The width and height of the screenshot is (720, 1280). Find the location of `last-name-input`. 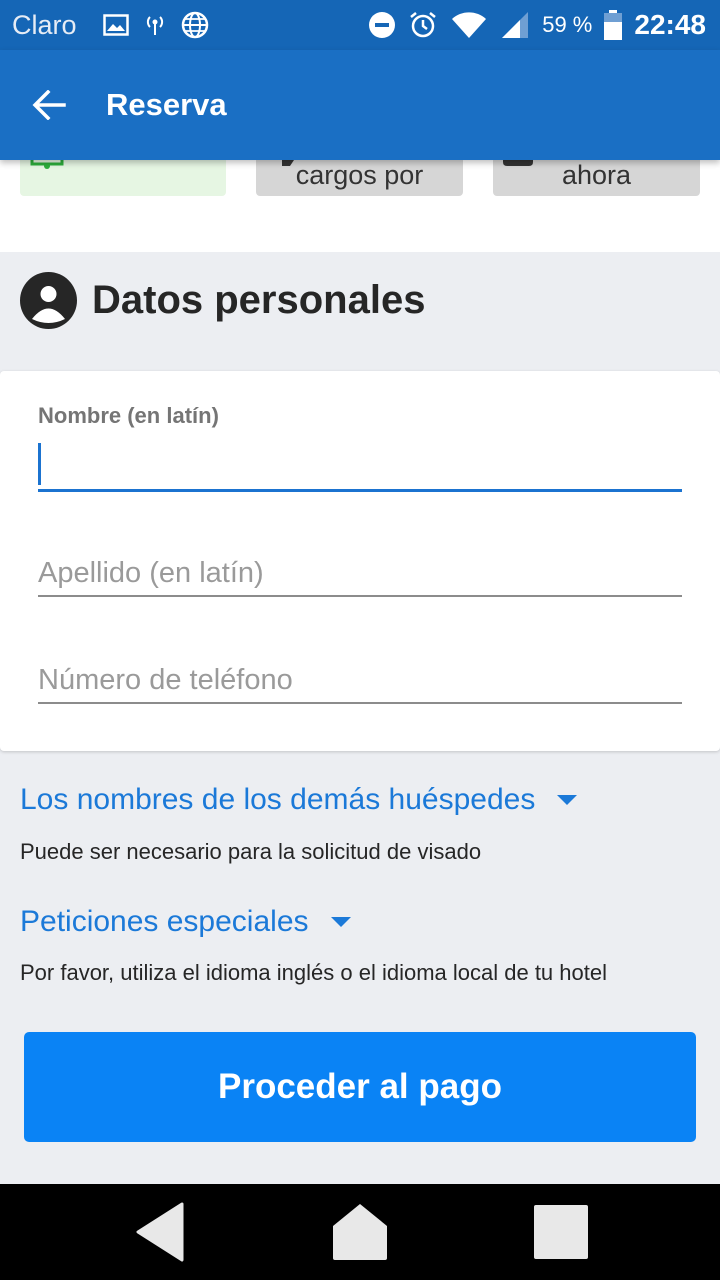

last-name-input is located at coordinates (360, 573).